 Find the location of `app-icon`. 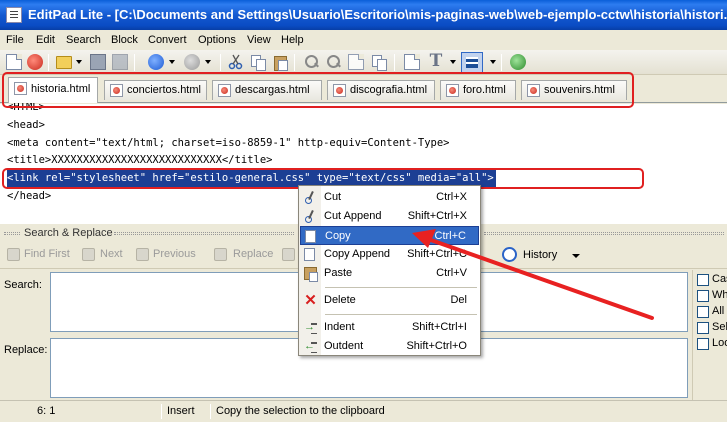

app-icon is located at coordinates (14, 15).